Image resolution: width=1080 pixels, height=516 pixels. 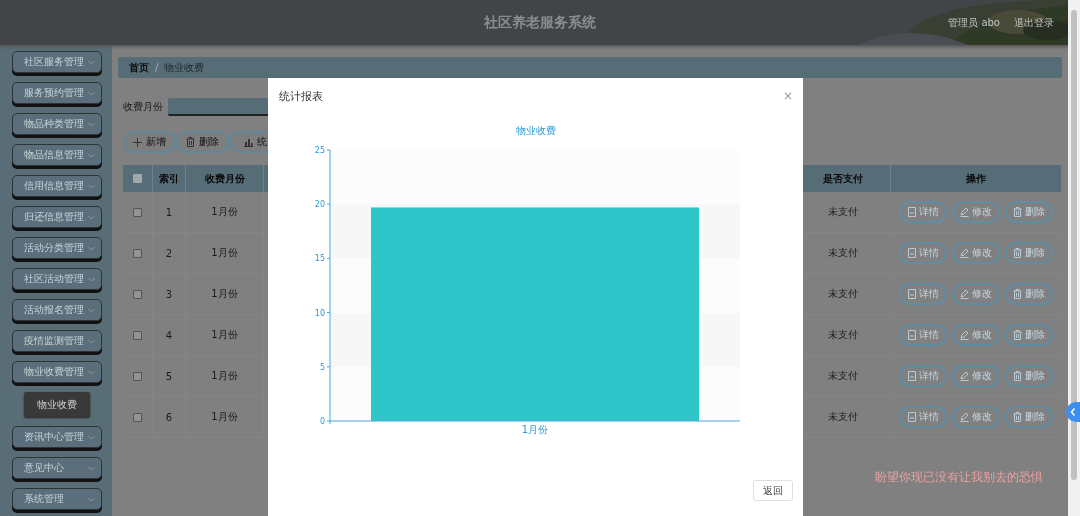 I want to click on sidebar-item: 社区服务管理, so click(x=57, y=62).